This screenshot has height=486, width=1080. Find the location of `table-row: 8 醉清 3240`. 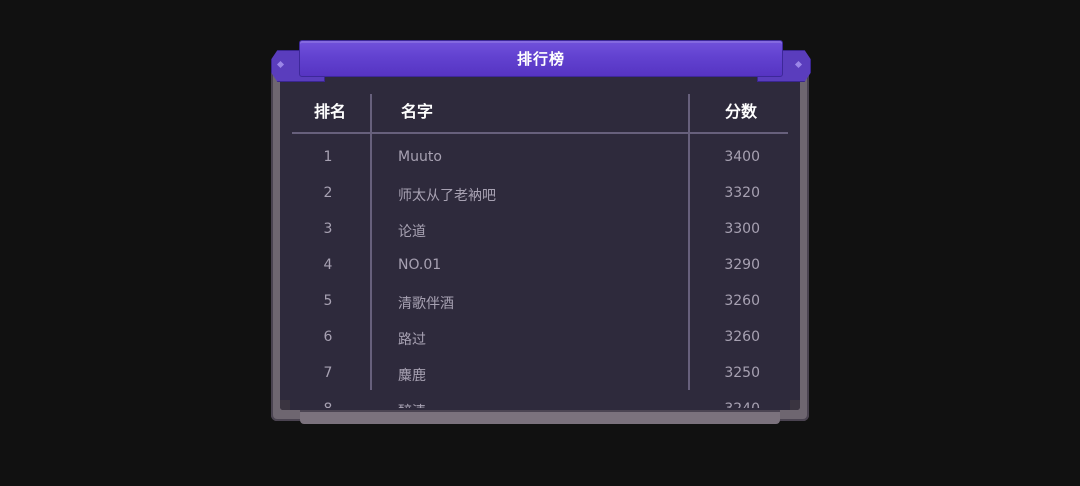

table-row: 8 醉清 3240 is located at coordinates (540, 400).